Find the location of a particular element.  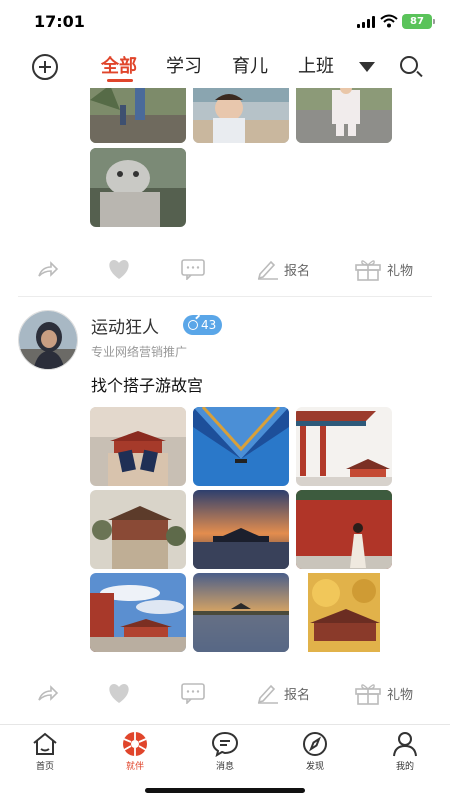

bottom-tab-profile: 我的 is located at coordinates (405, 751).